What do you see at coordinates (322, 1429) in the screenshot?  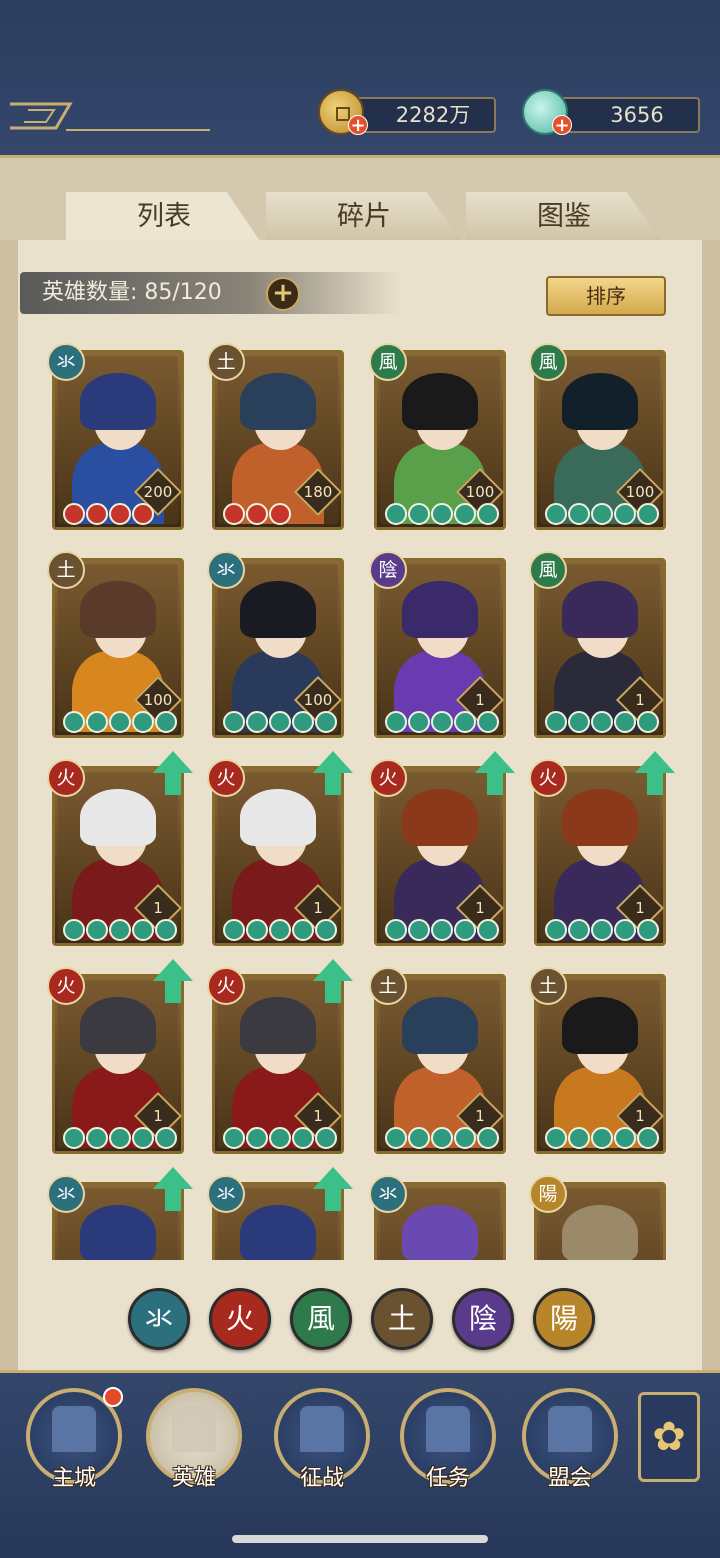 I see `battle-drum-icon` at bounding box center [322, 1429].